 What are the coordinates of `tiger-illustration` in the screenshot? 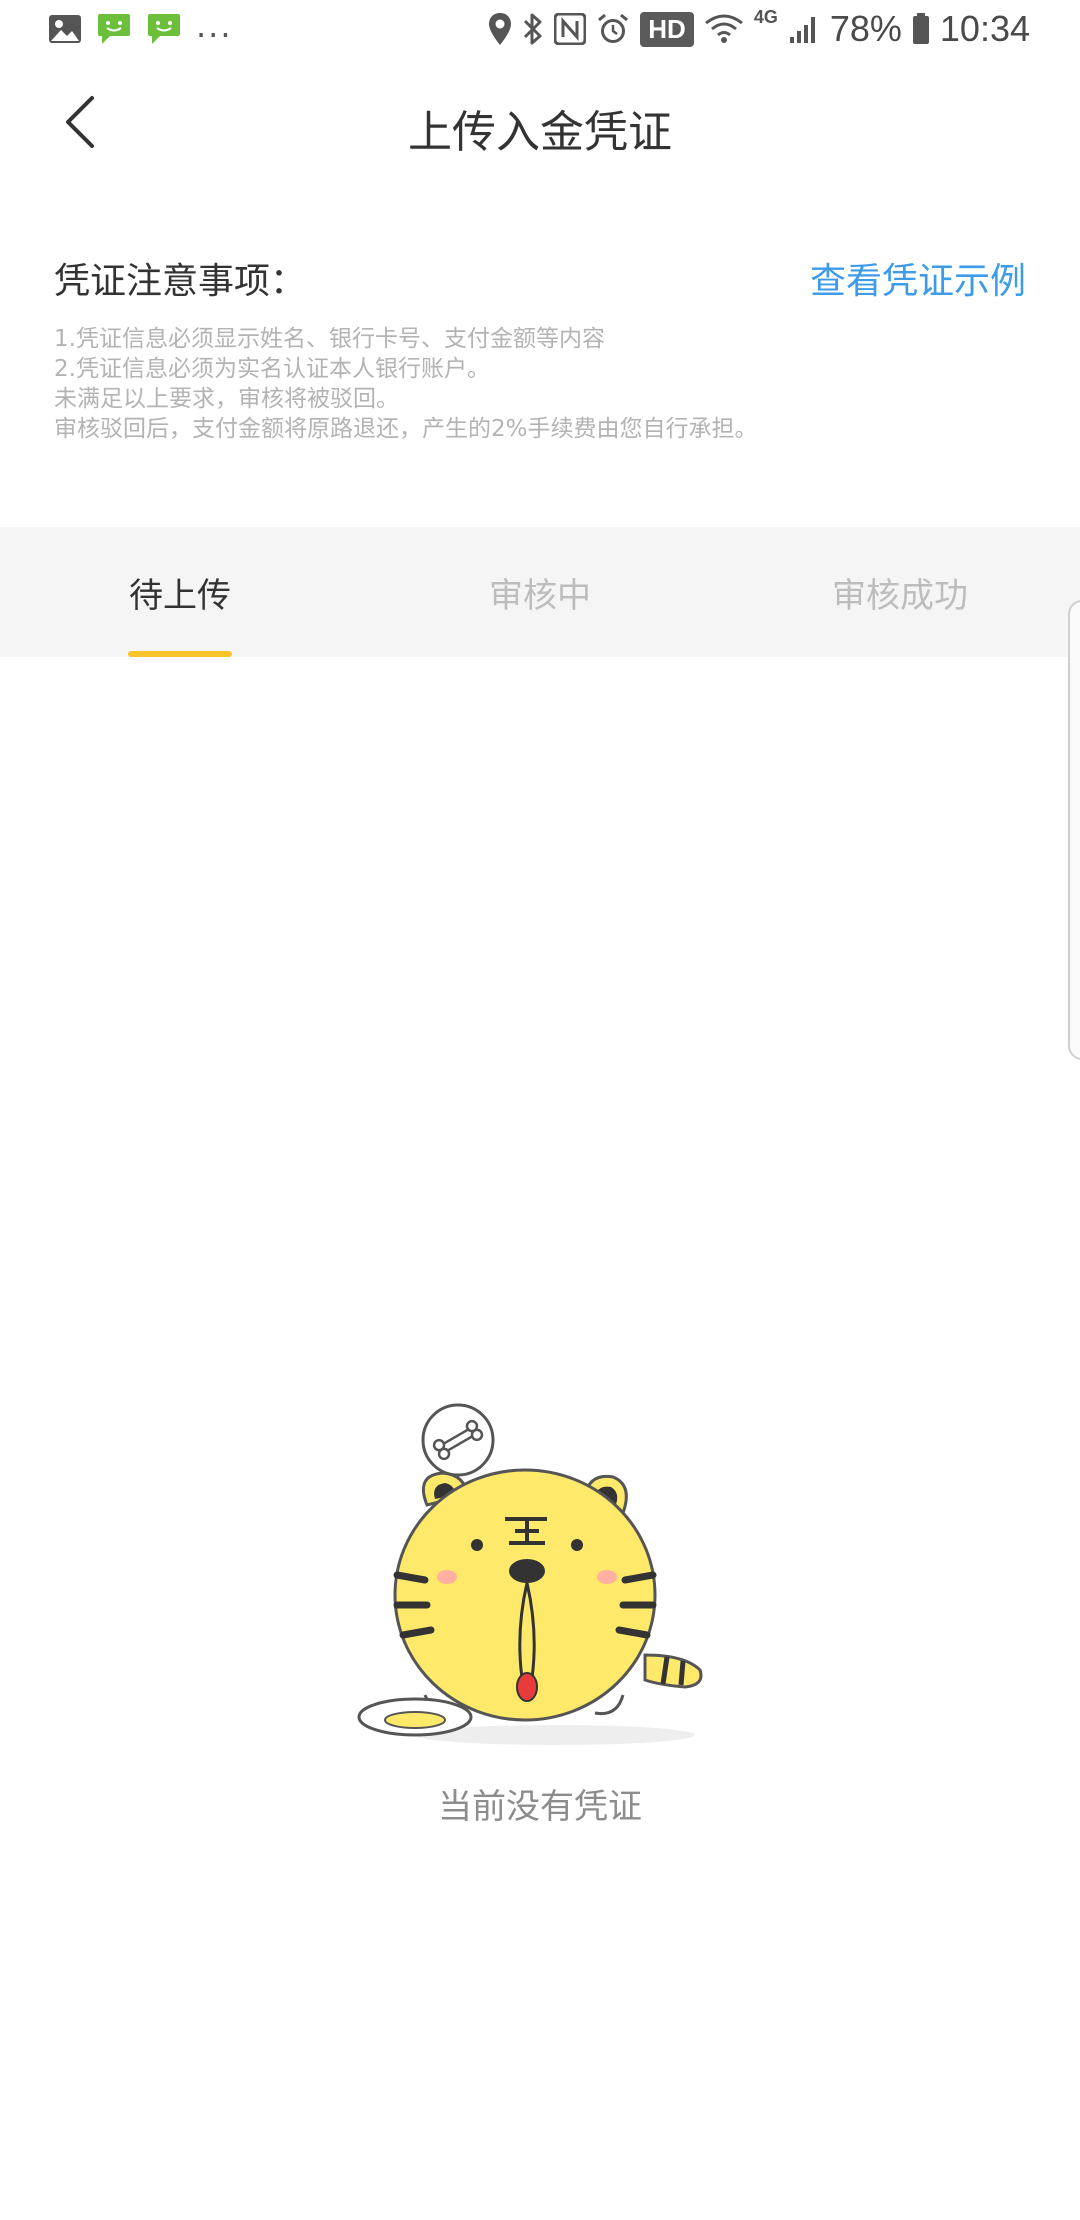 It's located at (540, 1575).